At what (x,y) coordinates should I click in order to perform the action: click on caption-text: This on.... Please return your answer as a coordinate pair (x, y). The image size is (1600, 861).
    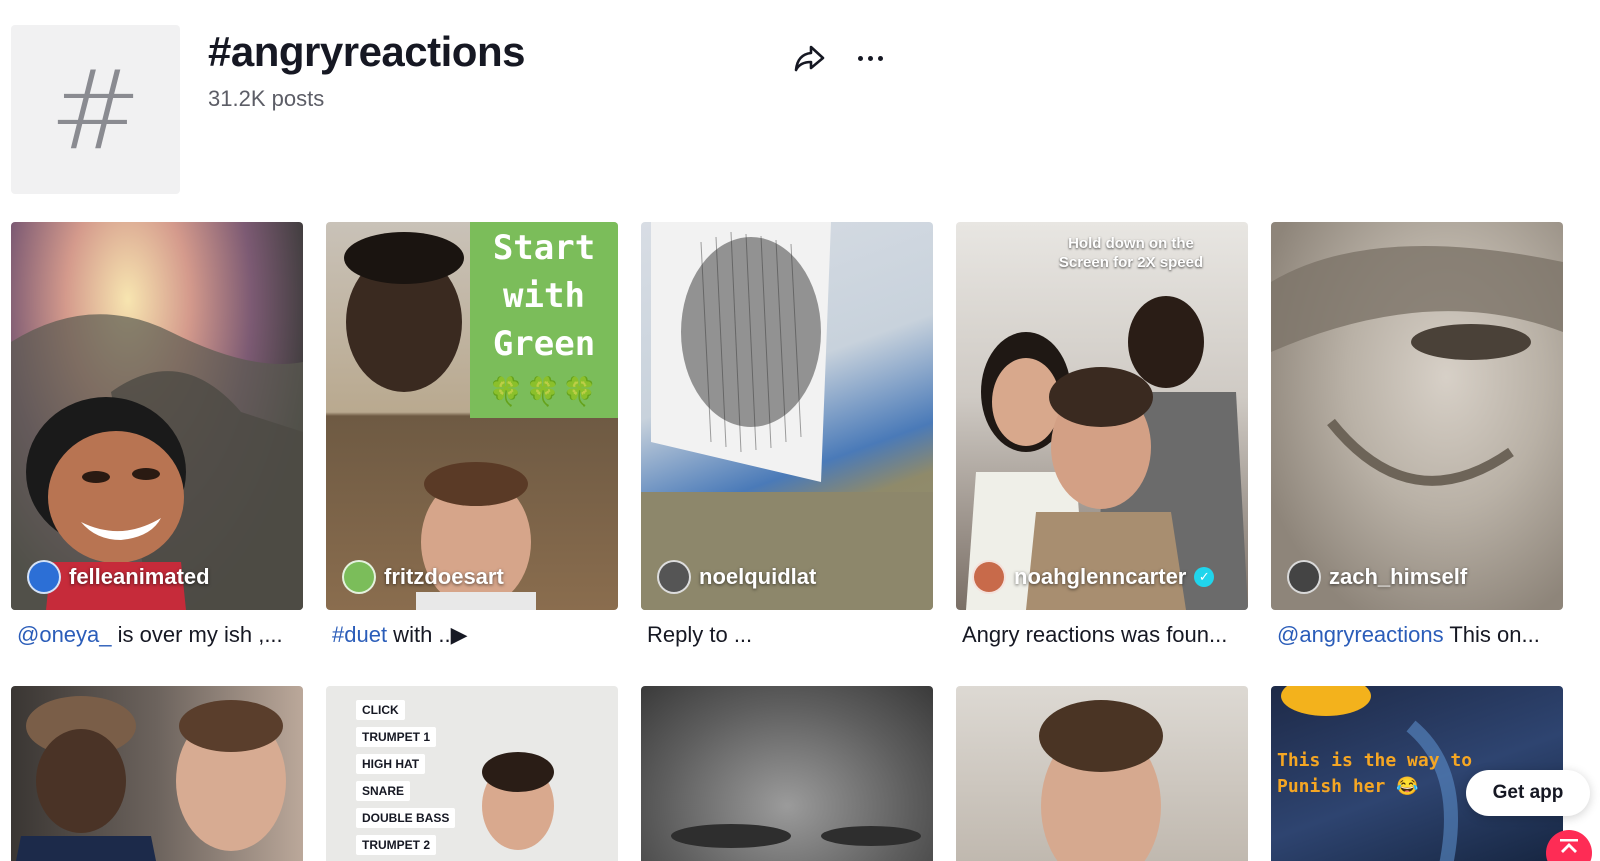
    Looking at the image, I should click on (1491, 634).